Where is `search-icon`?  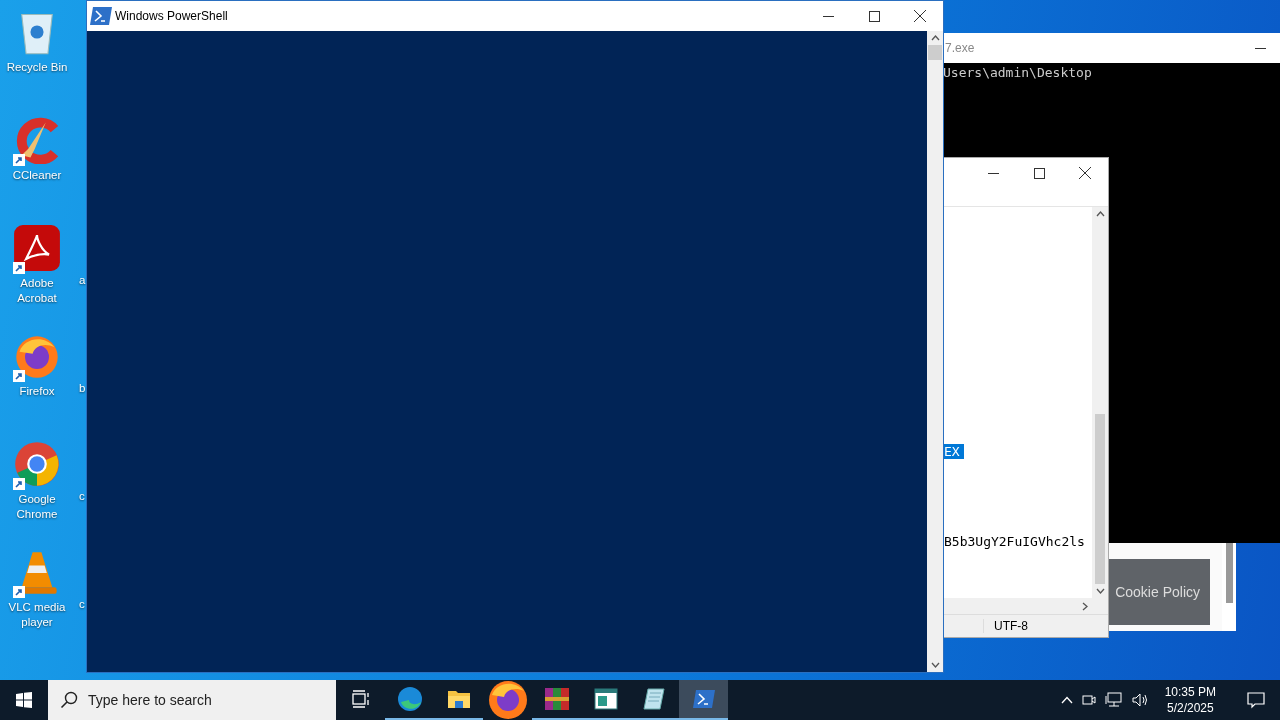 search-icon is located at coordinates (69, 700).